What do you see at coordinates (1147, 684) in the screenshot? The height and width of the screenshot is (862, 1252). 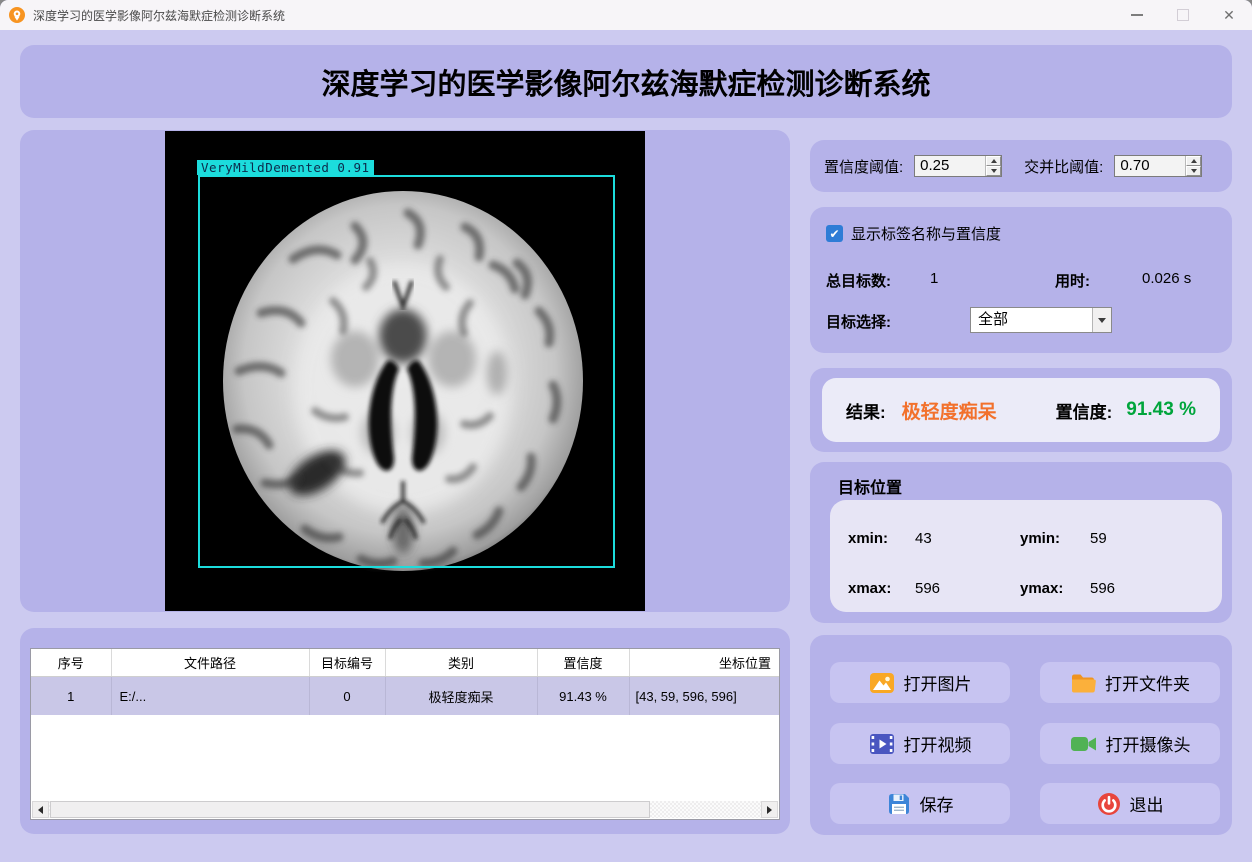 I see `open-folder-label: 打开文件夹` at bounding box center [1147, 684].